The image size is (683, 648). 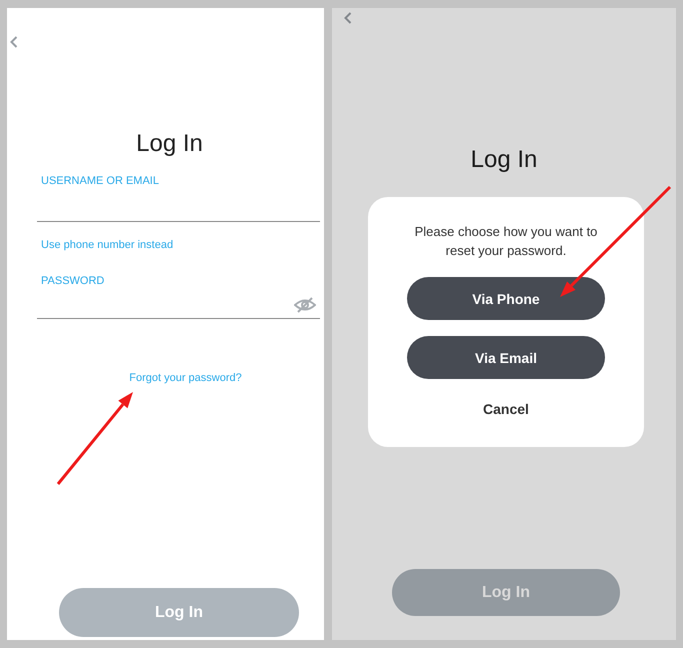 I want to click on field-label: USERNAME OR EMAIL, so click(x=100, y=181).